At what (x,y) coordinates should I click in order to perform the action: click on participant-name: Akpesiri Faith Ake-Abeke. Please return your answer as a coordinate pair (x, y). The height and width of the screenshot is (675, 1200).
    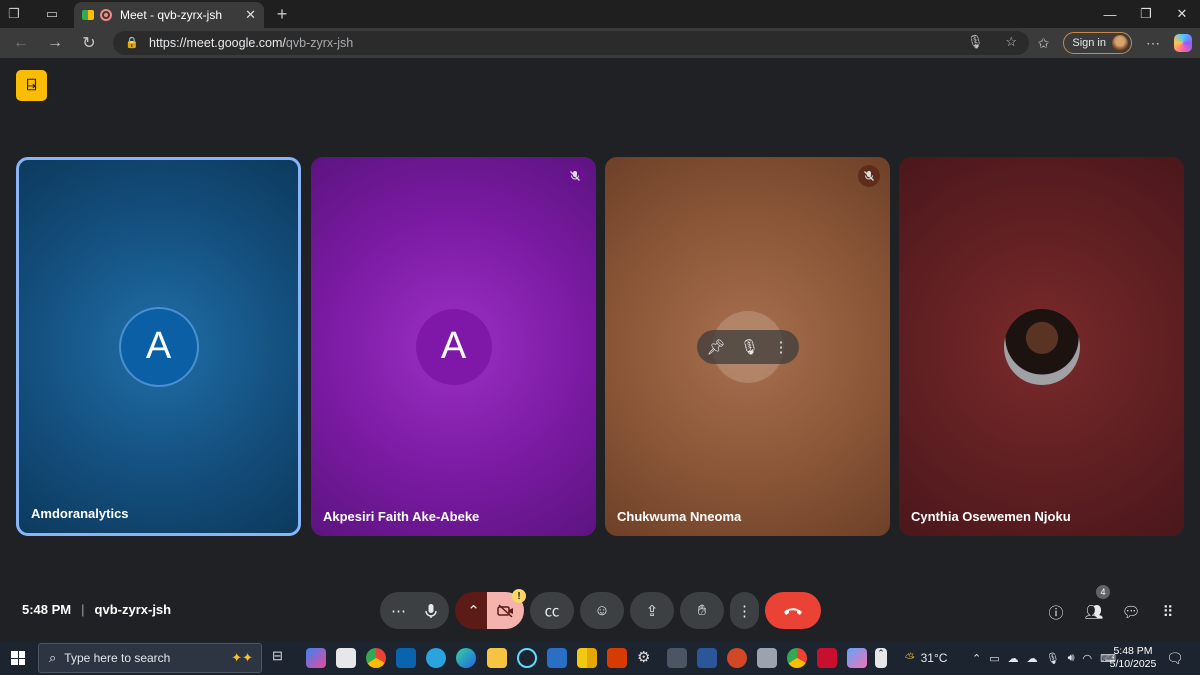
    Looking at the image, I should click on (401, 516).